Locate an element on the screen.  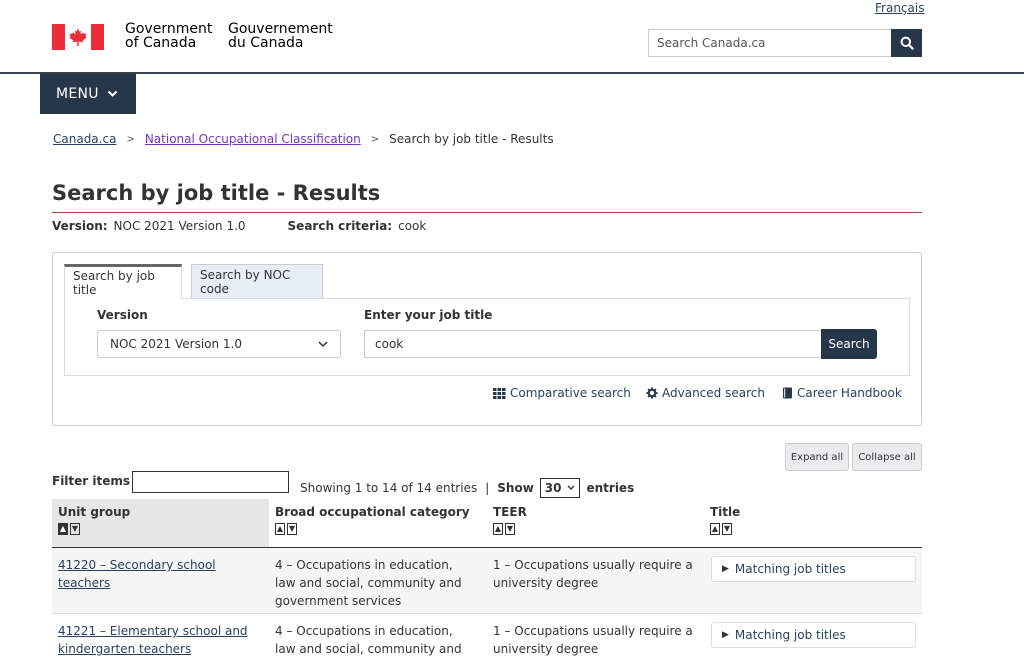
criteria-value: cook is located at coordinates (412, 226).